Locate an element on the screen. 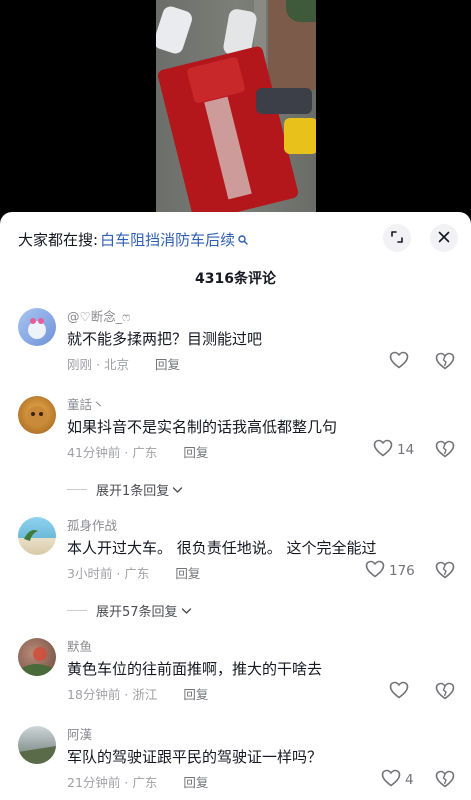 This screenshot has width=471, height=800. comment-text: 就不能多揉两把？目测能过吧 is located at coordinates (165, 339).